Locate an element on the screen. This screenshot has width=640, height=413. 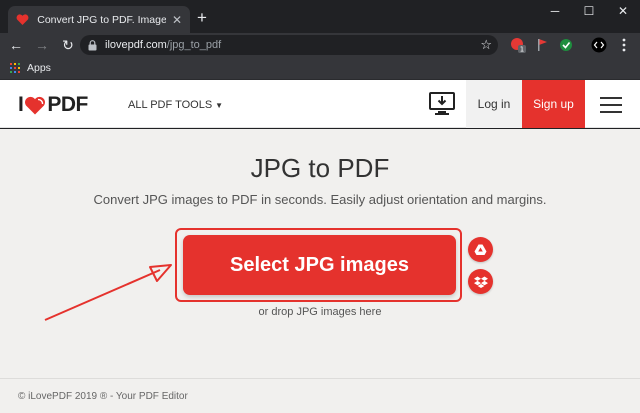
desktop-app-button is located at coordinates (442, 104).